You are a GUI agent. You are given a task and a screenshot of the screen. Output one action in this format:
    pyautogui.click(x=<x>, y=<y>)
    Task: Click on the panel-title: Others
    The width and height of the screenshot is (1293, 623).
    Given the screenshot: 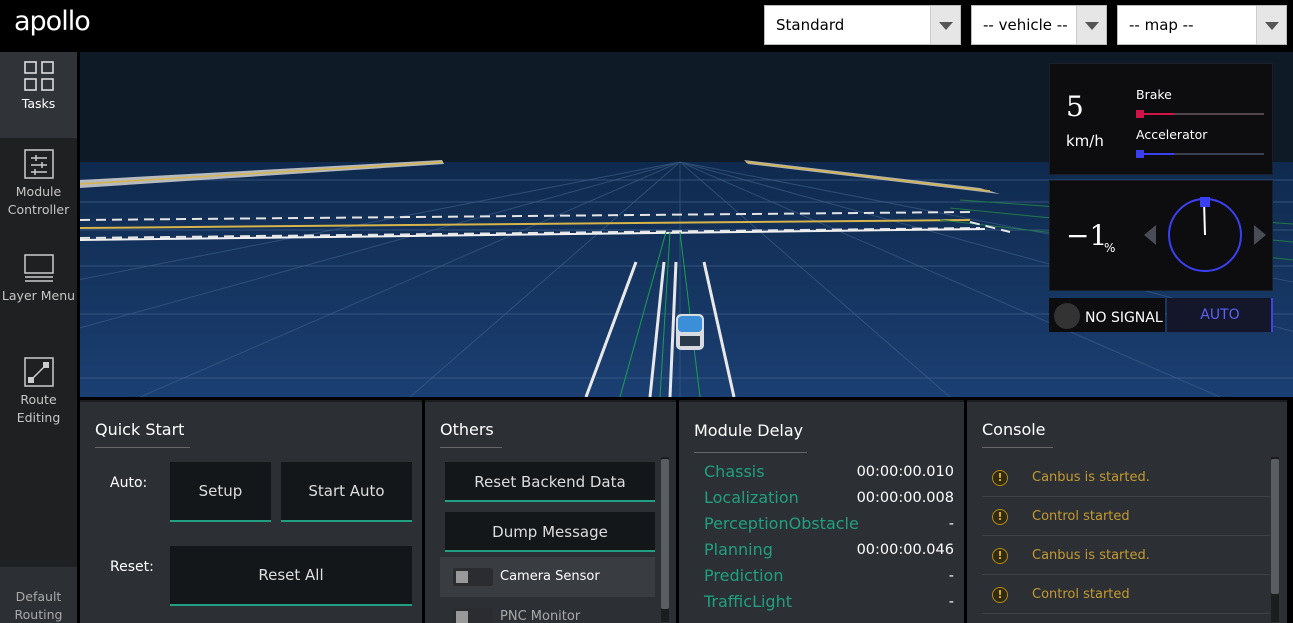 What is the action you would take?
    pyautogui.click(x=467, y=429)
    